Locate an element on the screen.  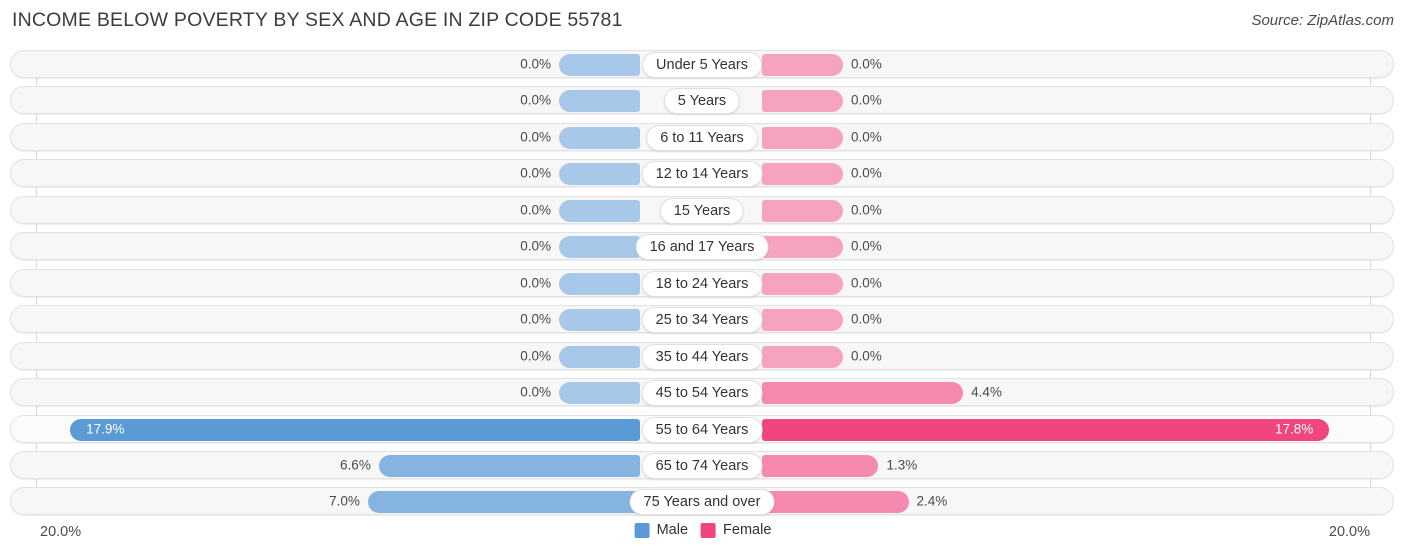
category-label-pill: 35 to 44 Years is located at coordinates (702, 356).